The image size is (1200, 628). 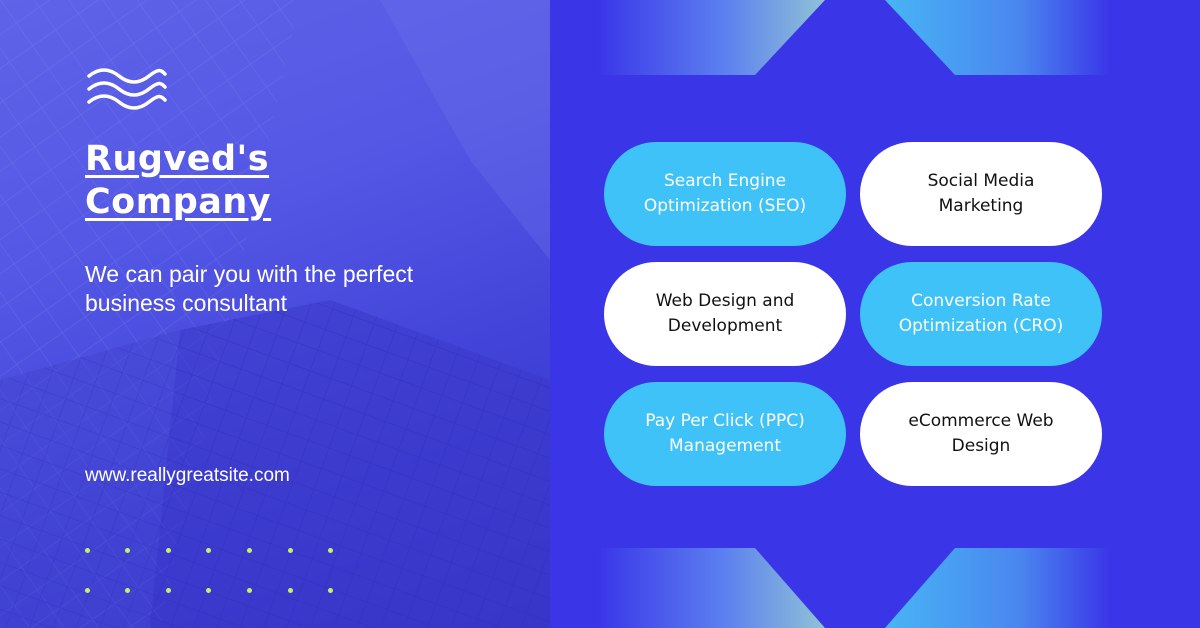 What do you see at coordinates (725, 314) in the screenshot?
I see `service-web-design: Web Design and Development` at bounding box center [725, 314].